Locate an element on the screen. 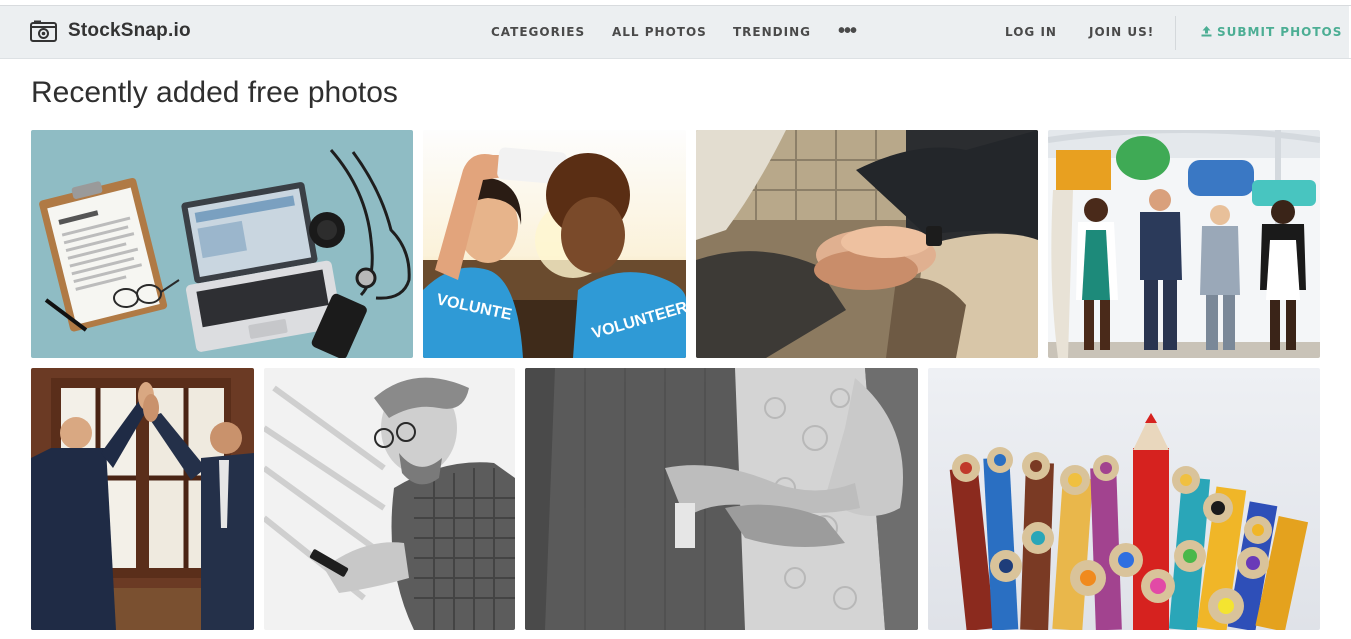 The image size is (1351, 639). photo-speech-bubbles is located at coordinates (1184, 244).